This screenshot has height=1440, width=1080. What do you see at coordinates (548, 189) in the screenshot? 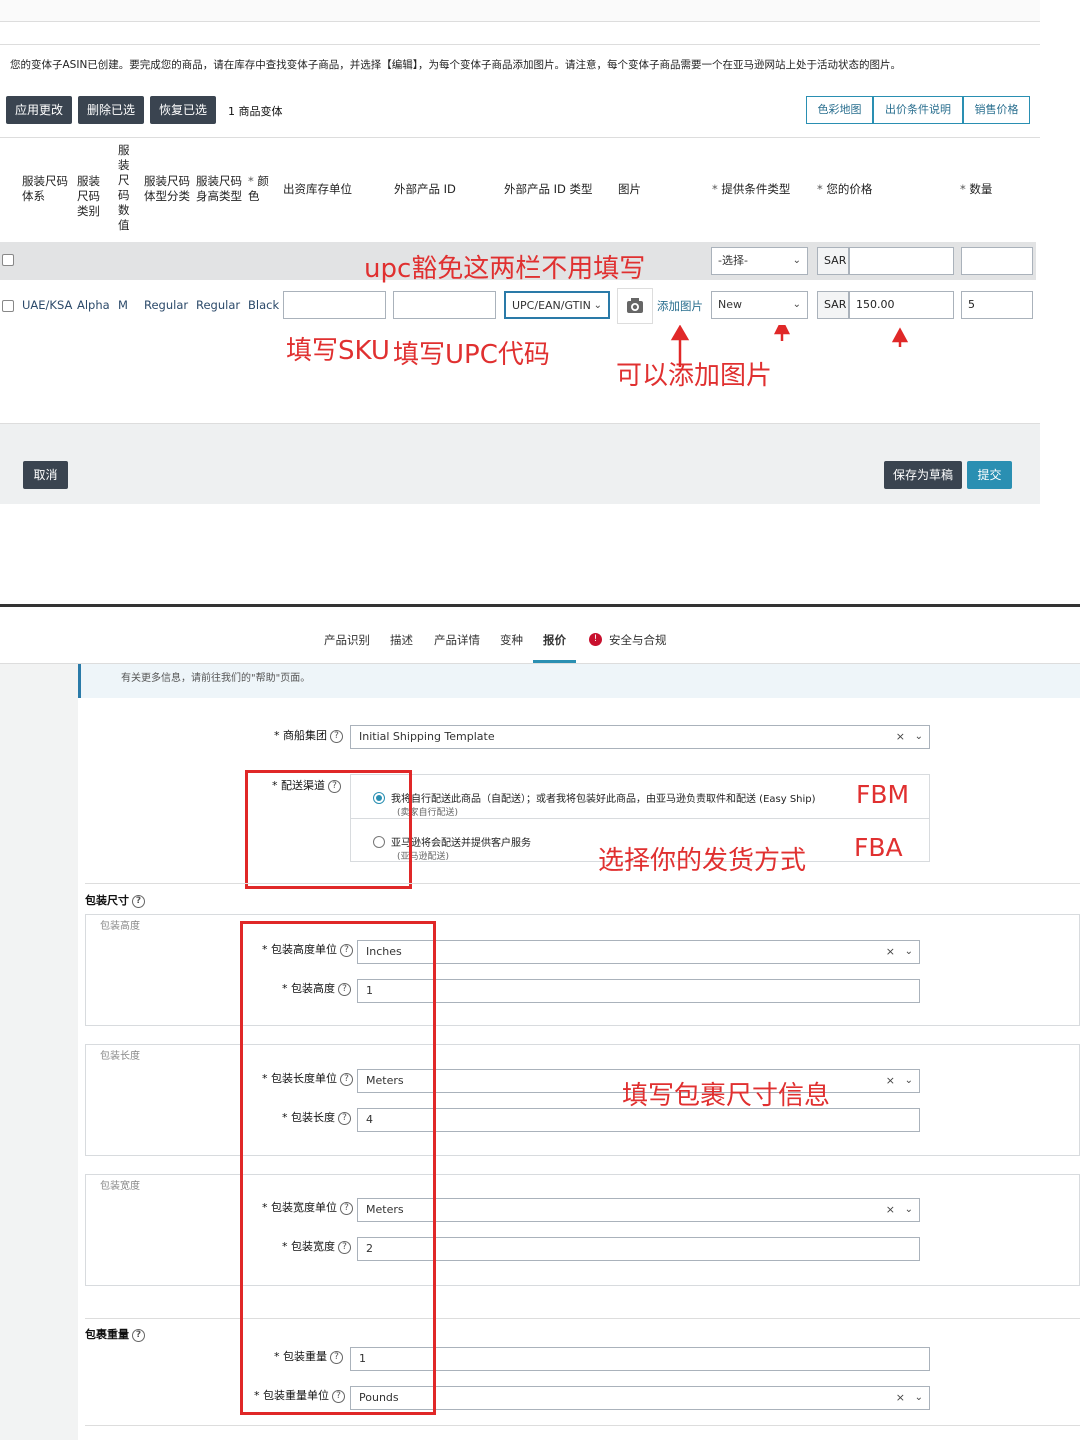
I see `header-external-id-type: 外部产品 ID 类型` at bounding box center [548, 189].